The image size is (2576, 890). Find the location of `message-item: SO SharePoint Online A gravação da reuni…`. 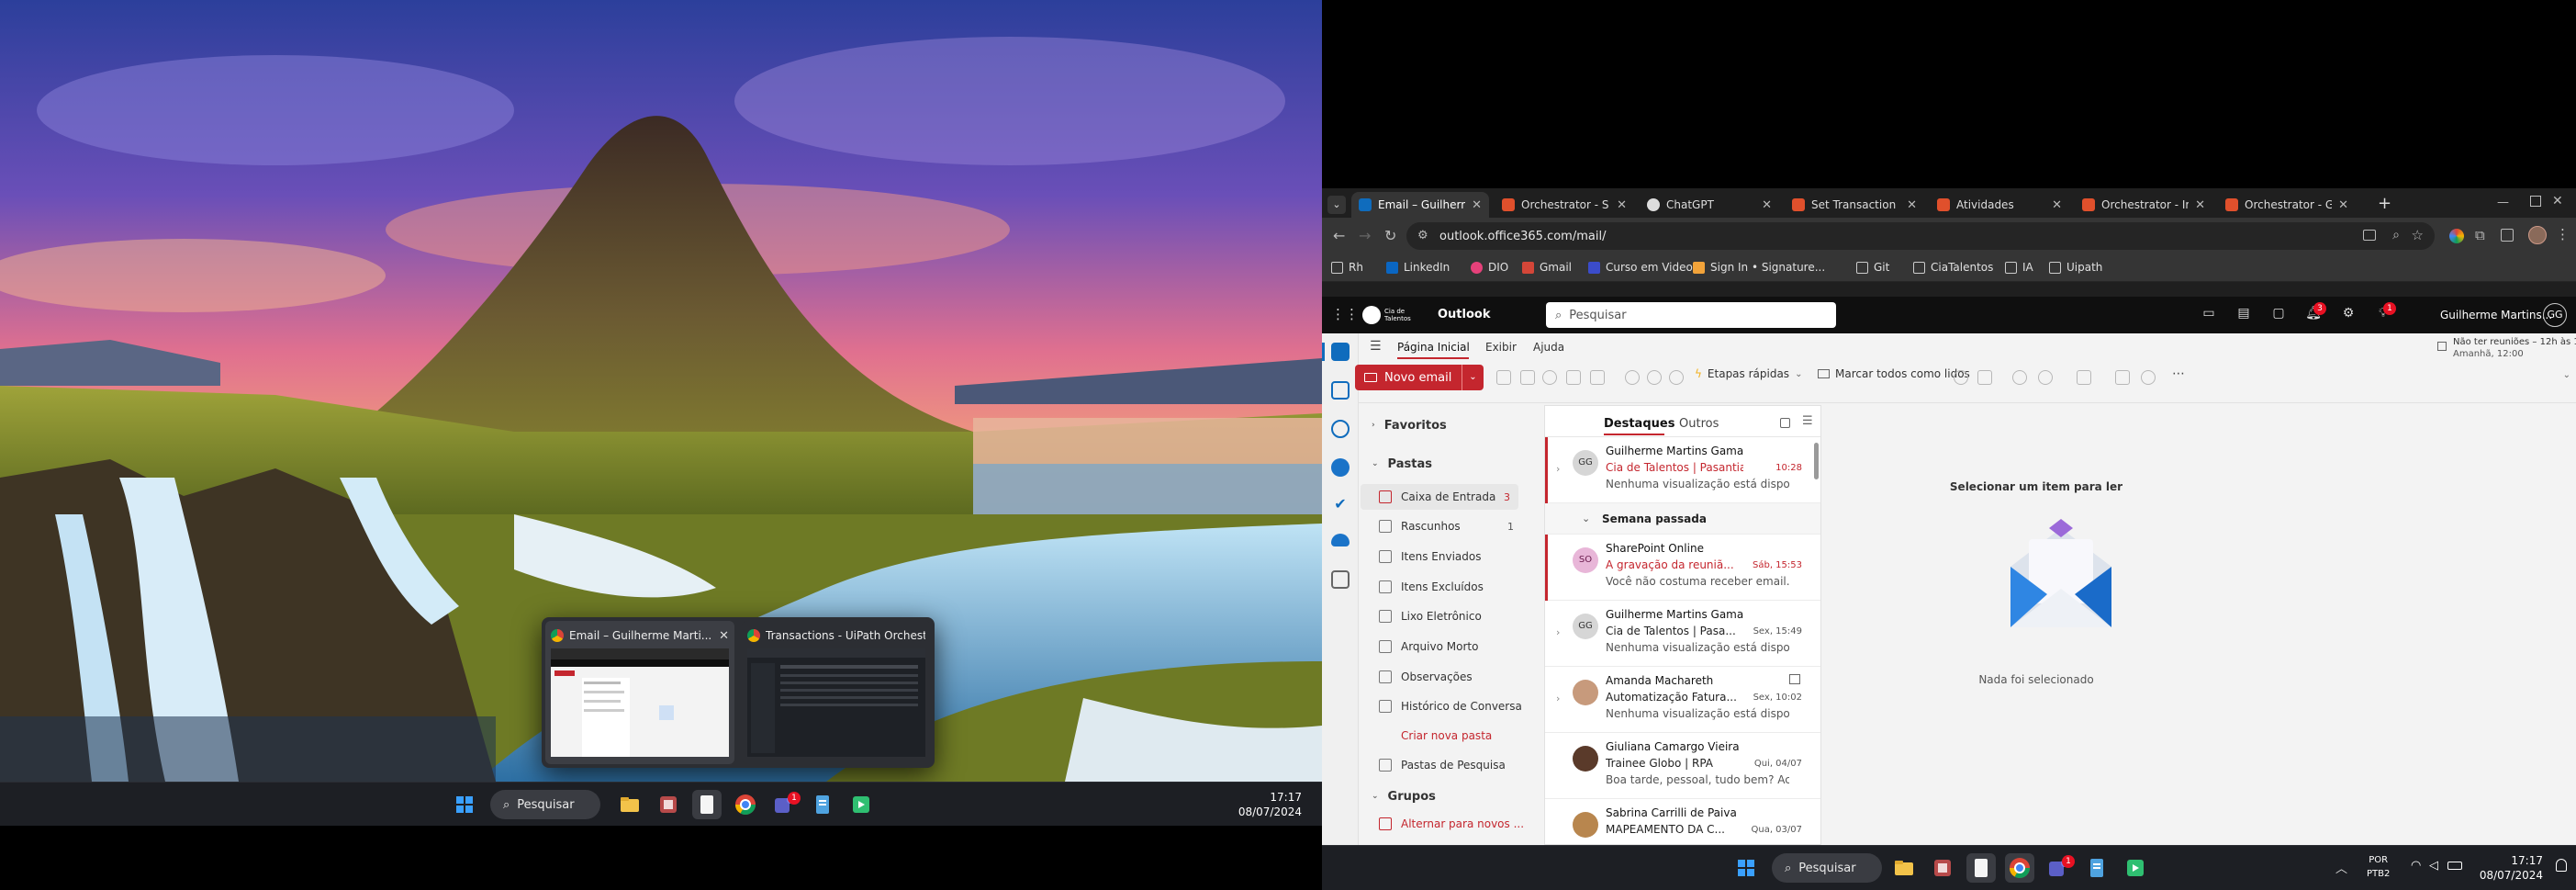

message-item: SO SharePoint Online A gravação da reuni… is located at coordinates (1682, 568).